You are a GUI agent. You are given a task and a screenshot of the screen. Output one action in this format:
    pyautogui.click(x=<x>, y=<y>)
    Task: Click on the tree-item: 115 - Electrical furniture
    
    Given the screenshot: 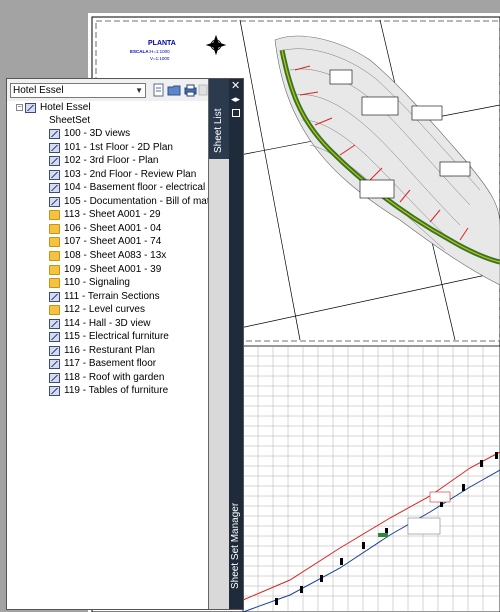 What is the action you would take?
    pyautogui.click(x=128, y=336)
    